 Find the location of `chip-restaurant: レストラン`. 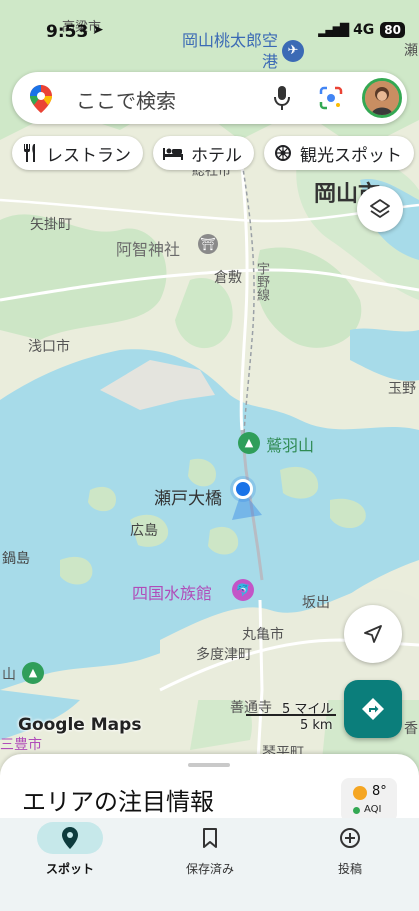

chip-restaurant: レストラン is located at coordinates (77, 153).